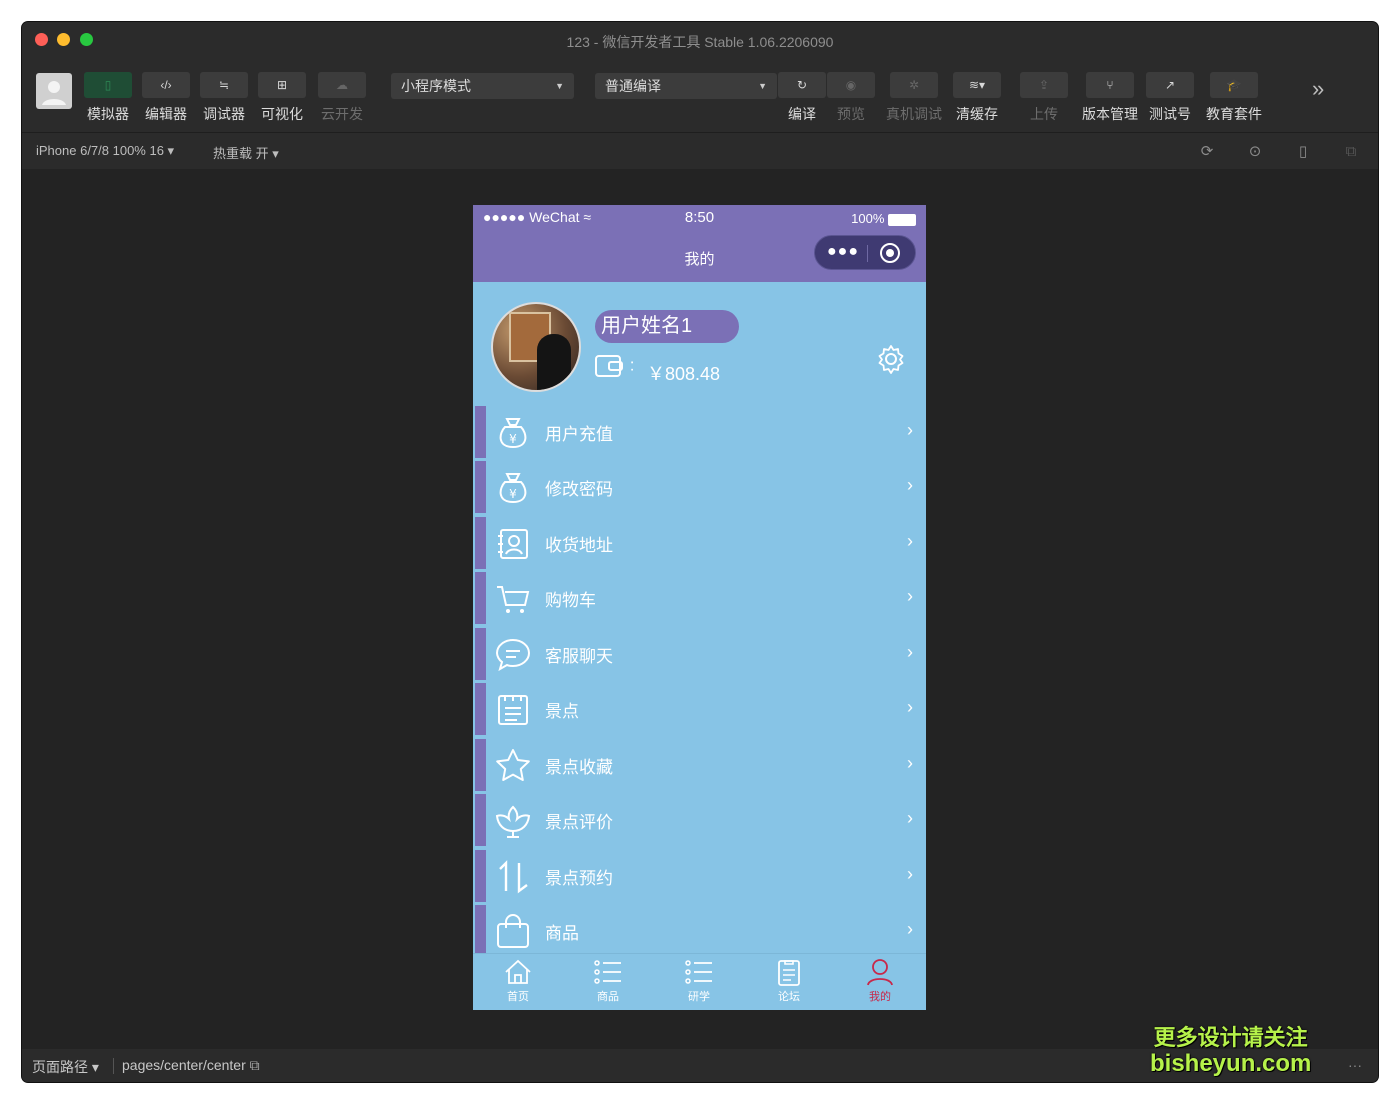 The width and height of the screenshot is (1400, 1104). What do you see at coordinates (608, 981) in the screenshot?
I see `tab-products: 商品` at bounding box center [608, 981].